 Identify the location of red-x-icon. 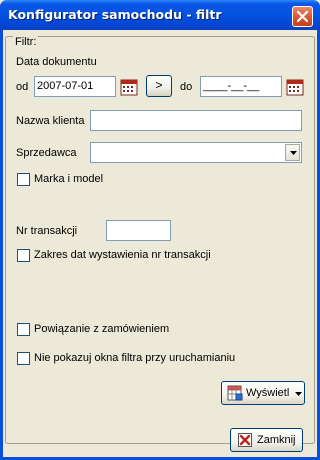
(245, 440).